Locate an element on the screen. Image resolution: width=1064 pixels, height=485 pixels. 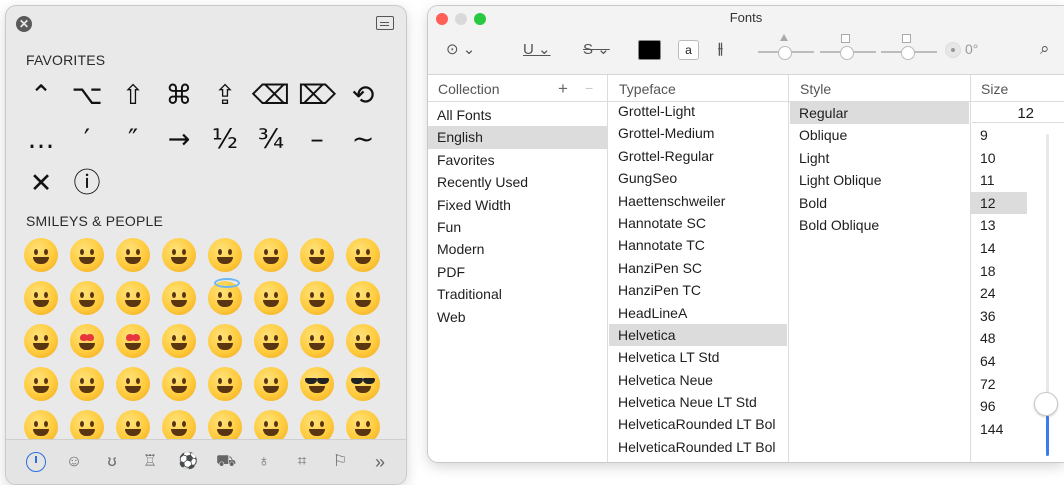
typeface-item: Grottel-Light is located at coordinates (698, 111).